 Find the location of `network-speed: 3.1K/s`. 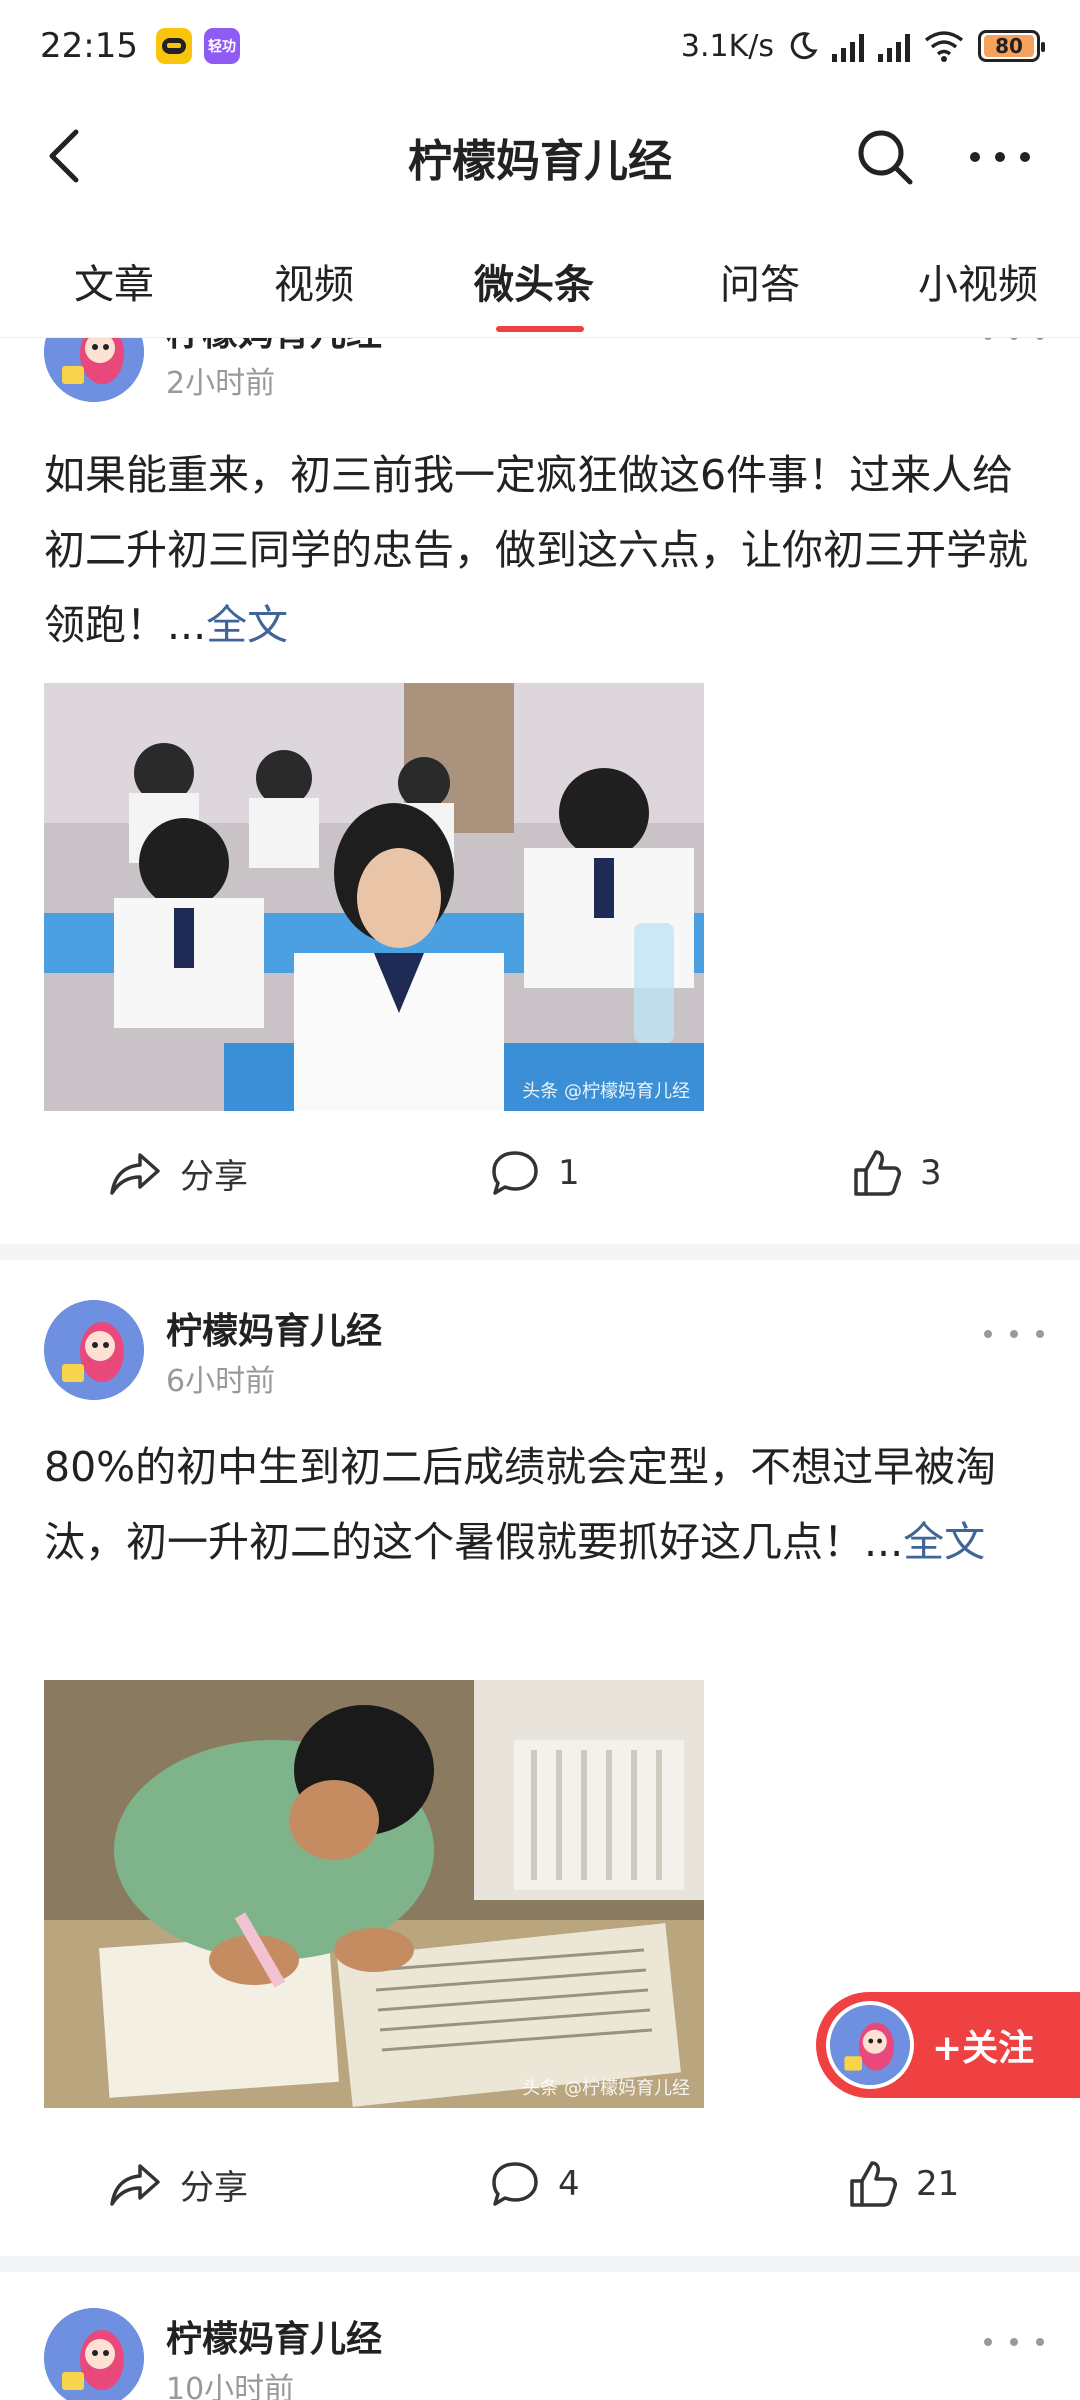

network-speed: 3.1K/s is located at coordinates (727, 46).